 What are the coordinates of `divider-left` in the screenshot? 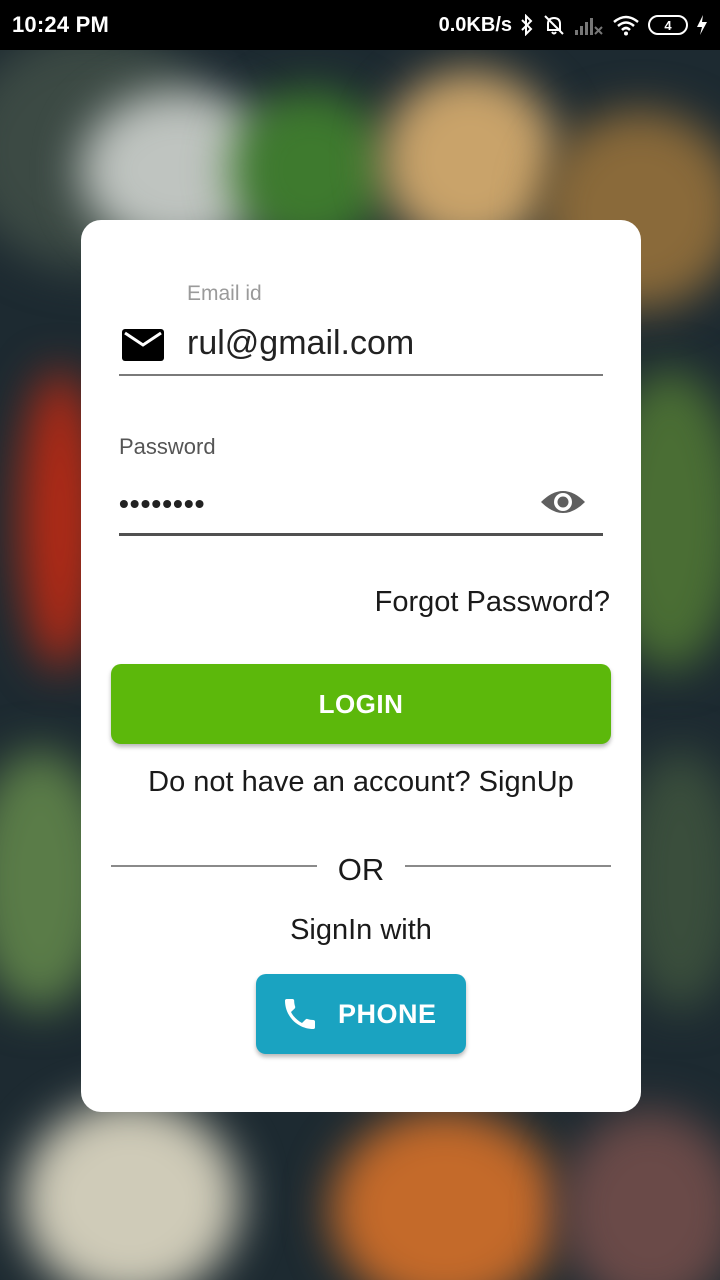 It's located at (214, 866).